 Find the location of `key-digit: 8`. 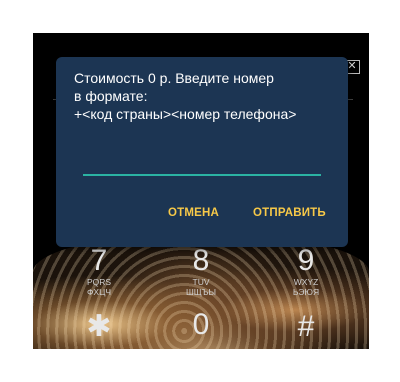

key-digit: 8 is located at coordinates (201, 260).